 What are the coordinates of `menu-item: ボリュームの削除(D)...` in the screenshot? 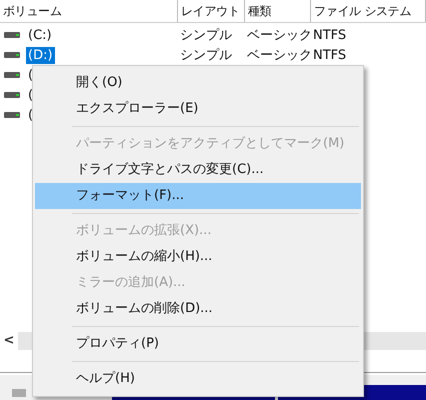 It's located at (198, 309).